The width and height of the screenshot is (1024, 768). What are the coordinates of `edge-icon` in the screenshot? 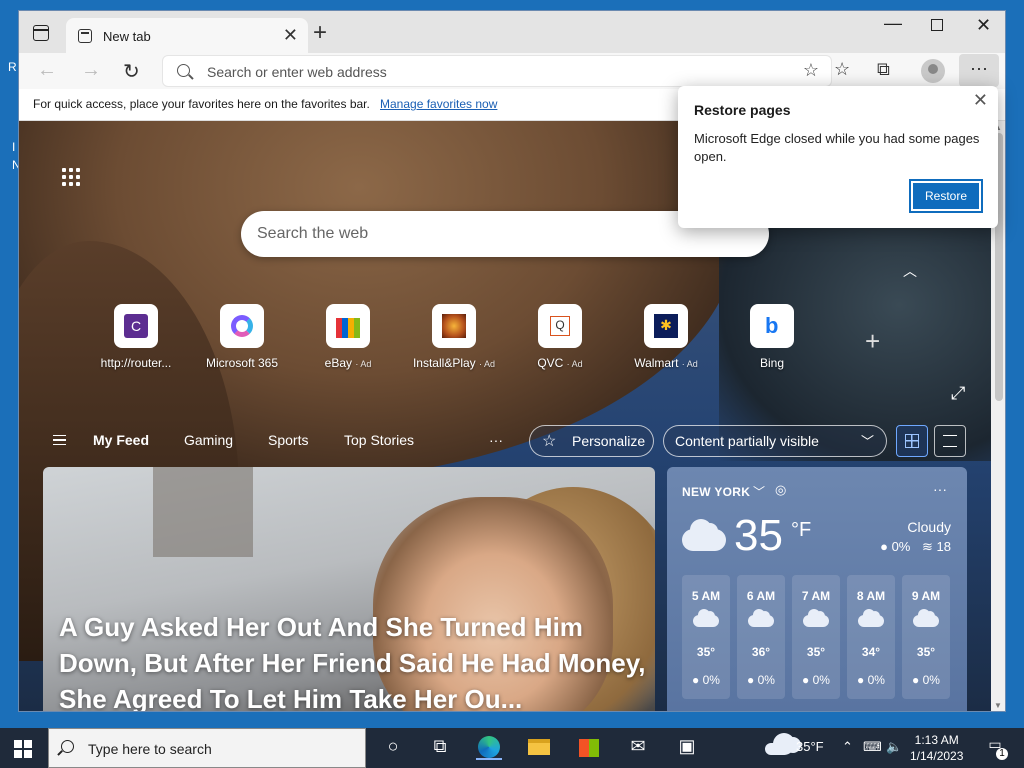 It's located at (489, 748).